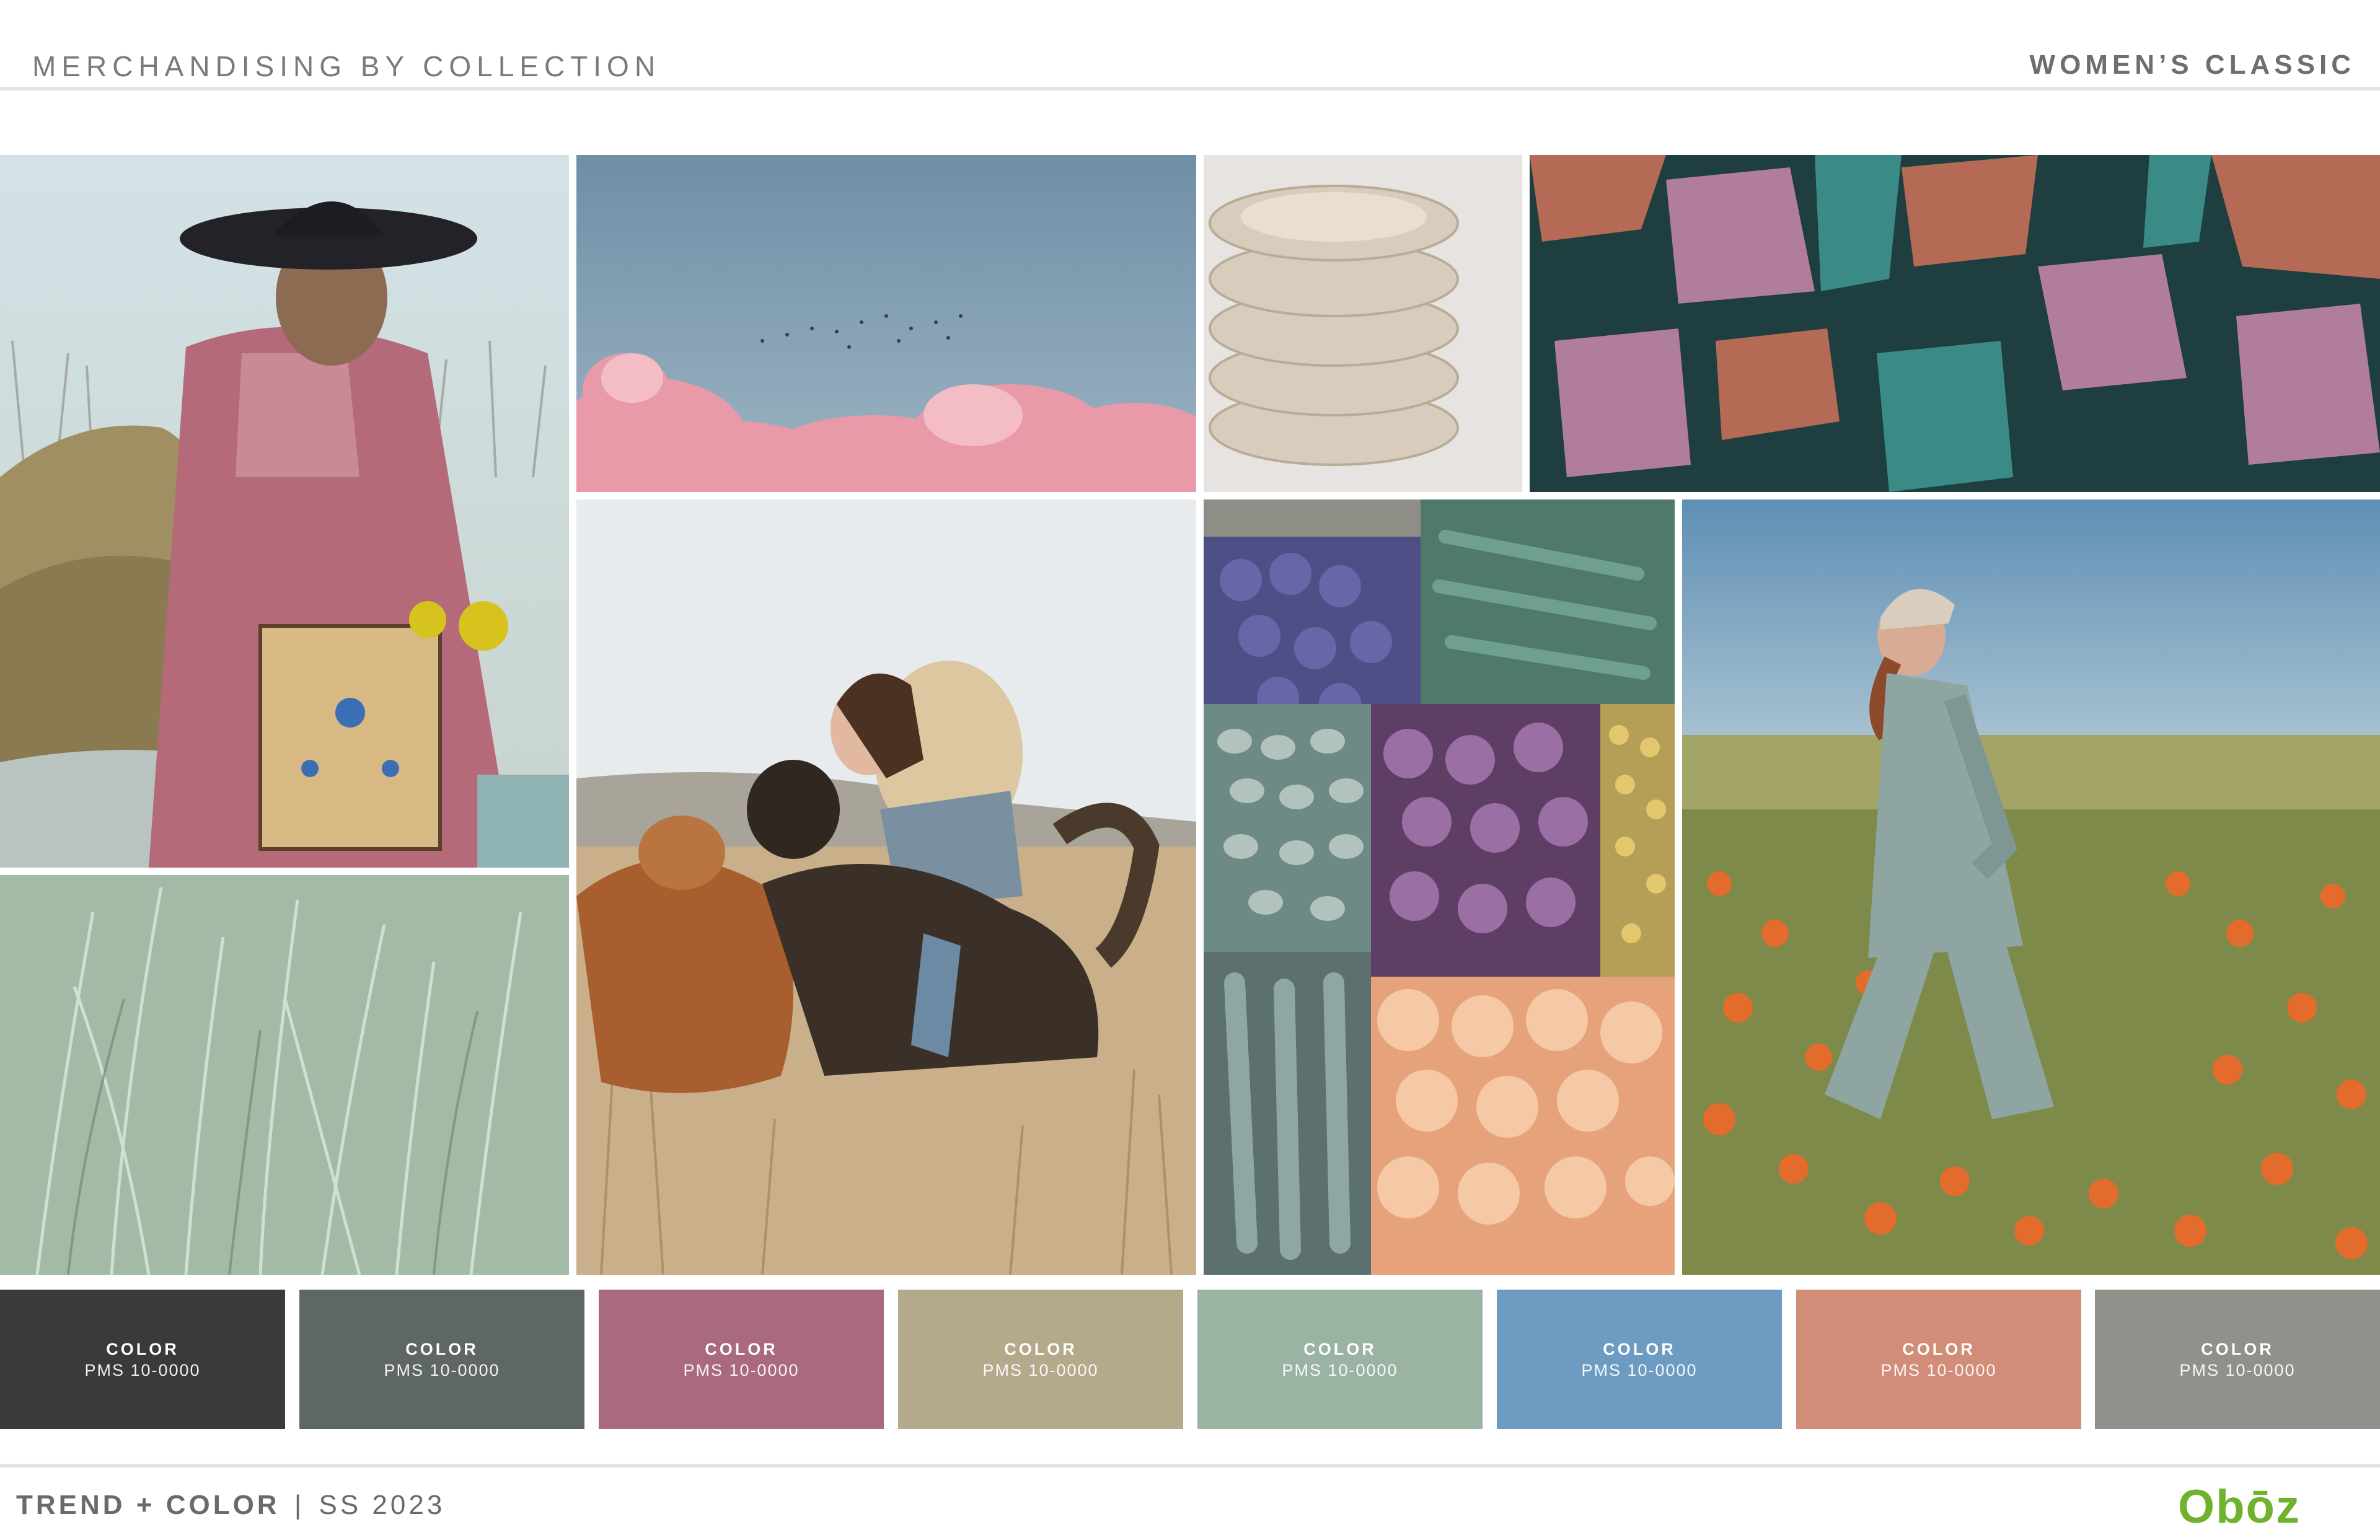  Describe the element at coordinates (382, 1505) in the screenshot. I see `season-label: SS 2023` at that location.